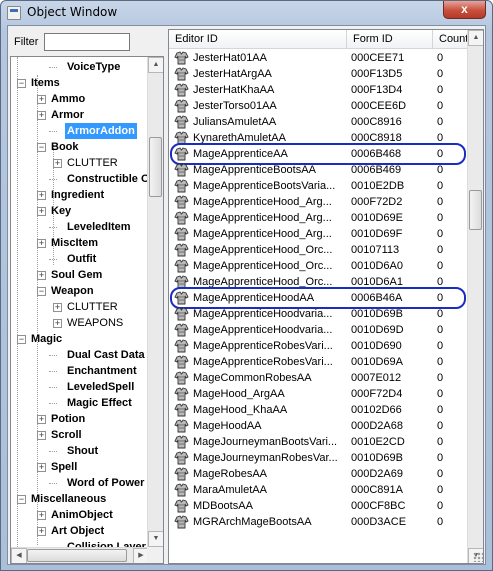  I want to click on tree-horizontal-scrollbar: ◀ ▶, so click(80, 555).